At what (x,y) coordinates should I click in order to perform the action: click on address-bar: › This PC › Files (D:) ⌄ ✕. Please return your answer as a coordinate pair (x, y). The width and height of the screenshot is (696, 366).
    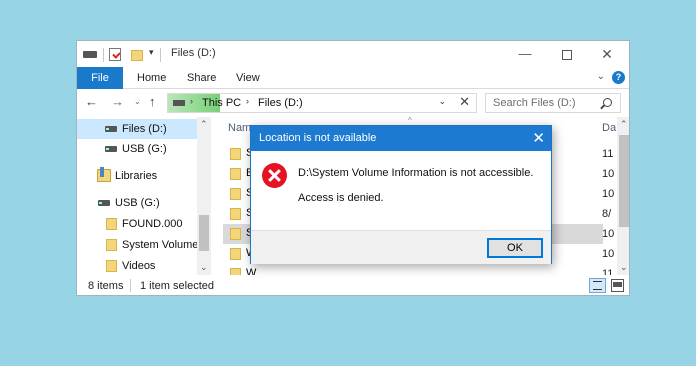
    Looking at the image, I should click on (322, 103).